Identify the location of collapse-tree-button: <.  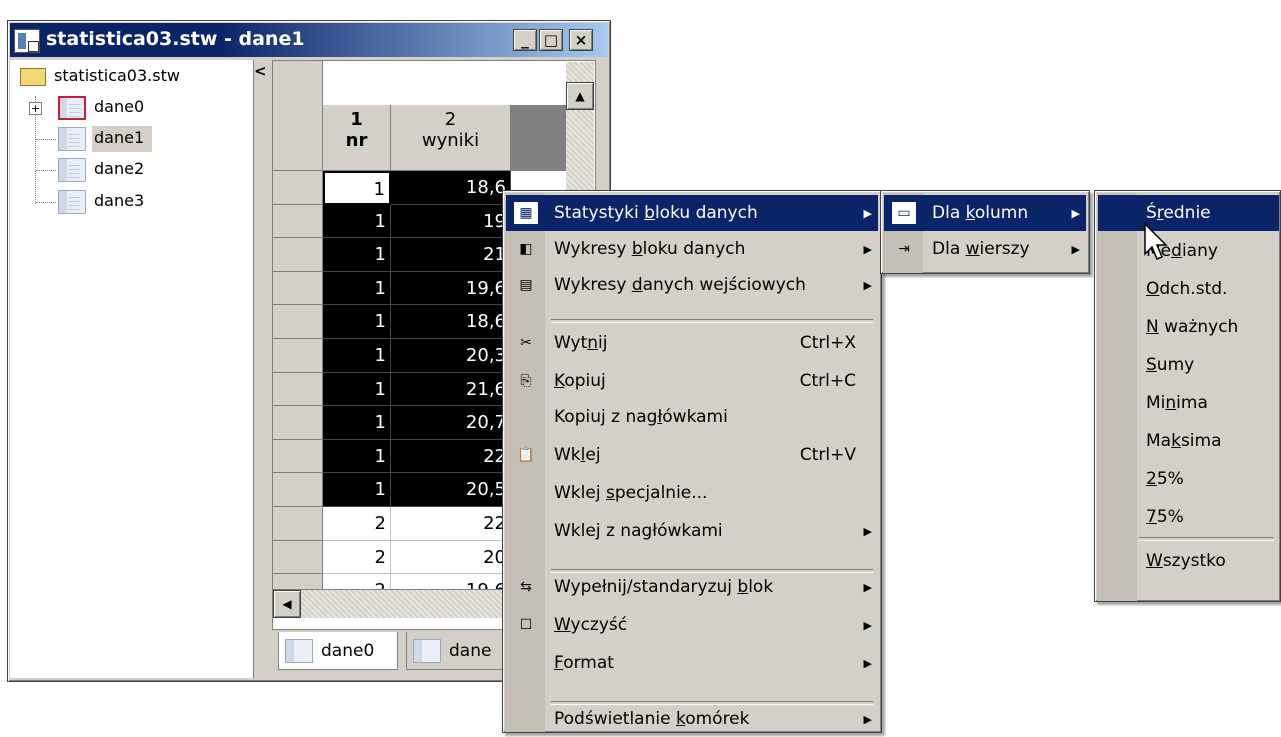
(262, 72).